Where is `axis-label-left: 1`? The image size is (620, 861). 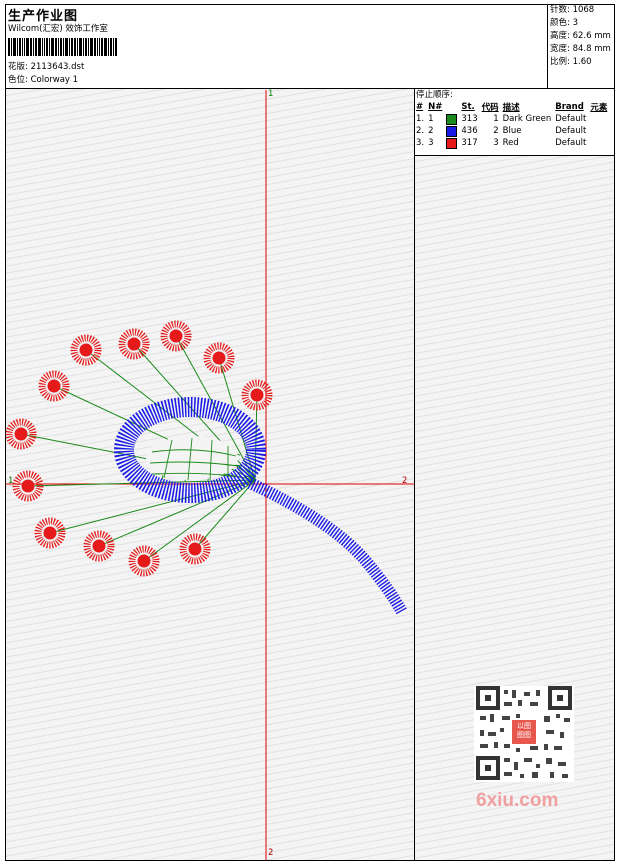 axis-label-left: 1 is located at coordinates (11, 481).